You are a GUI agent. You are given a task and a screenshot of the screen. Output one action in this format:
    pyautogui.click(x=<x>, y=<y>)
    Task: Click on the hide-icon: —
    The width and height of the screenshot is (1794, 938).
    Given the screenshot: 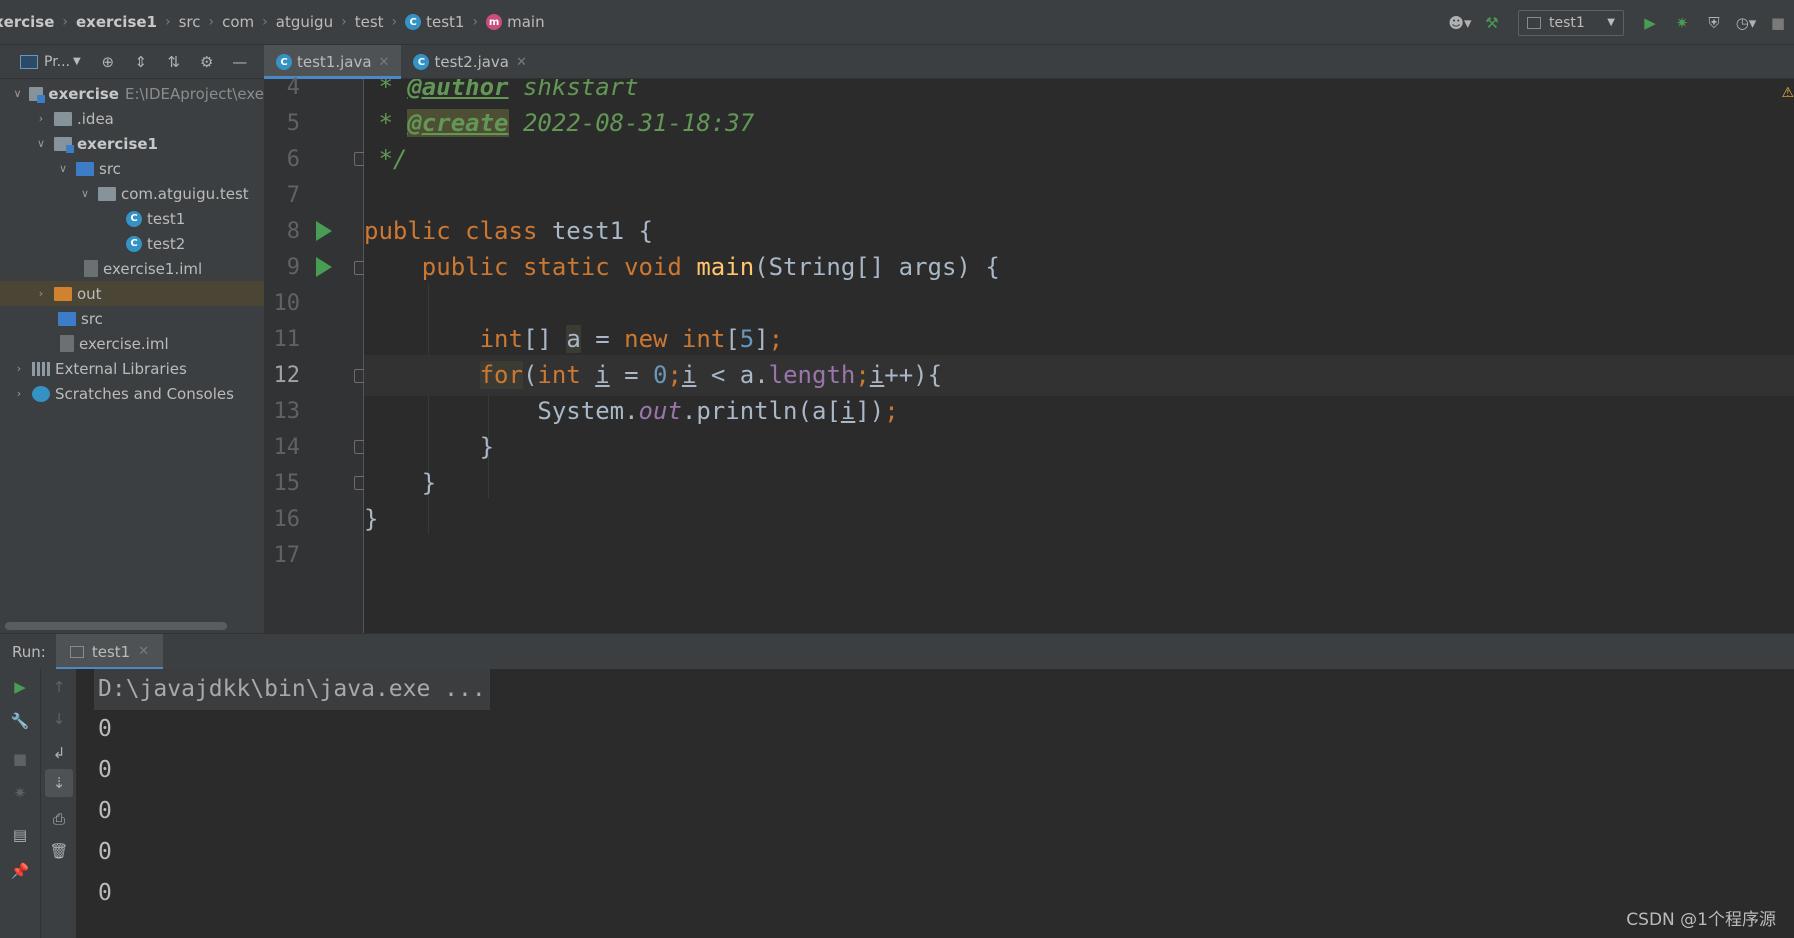 What is the action you would take?
    pyautogui.click(x=240, y=62)
    